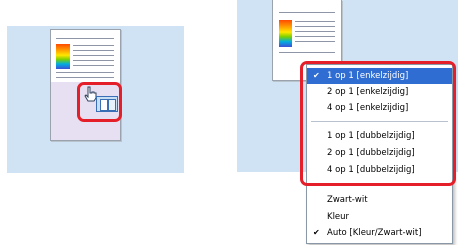 Image resolution: width=458 pixels, height=245 pixels. Describe the element at coordinates (285, 33) in the screenshot. I see `color-image-thumbnail-right` at that location.